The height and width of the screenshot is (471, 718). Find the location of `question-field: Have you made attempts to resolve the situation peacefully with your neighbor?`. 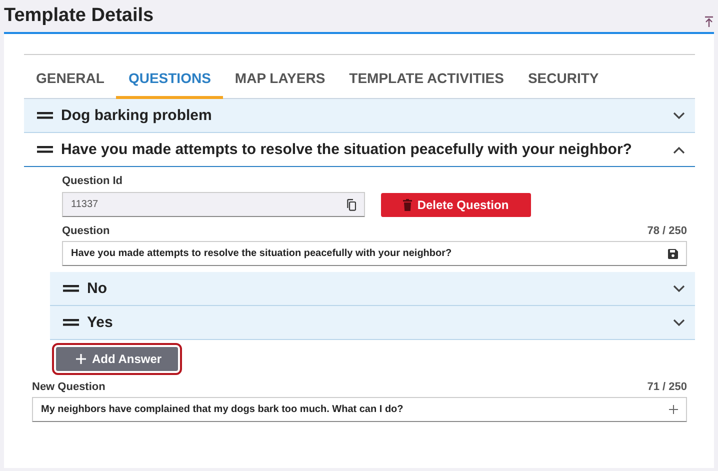

question-field: Have you made attempts to resolve the situation peacefully with your neighbor? is located at coordinates (374, 253).